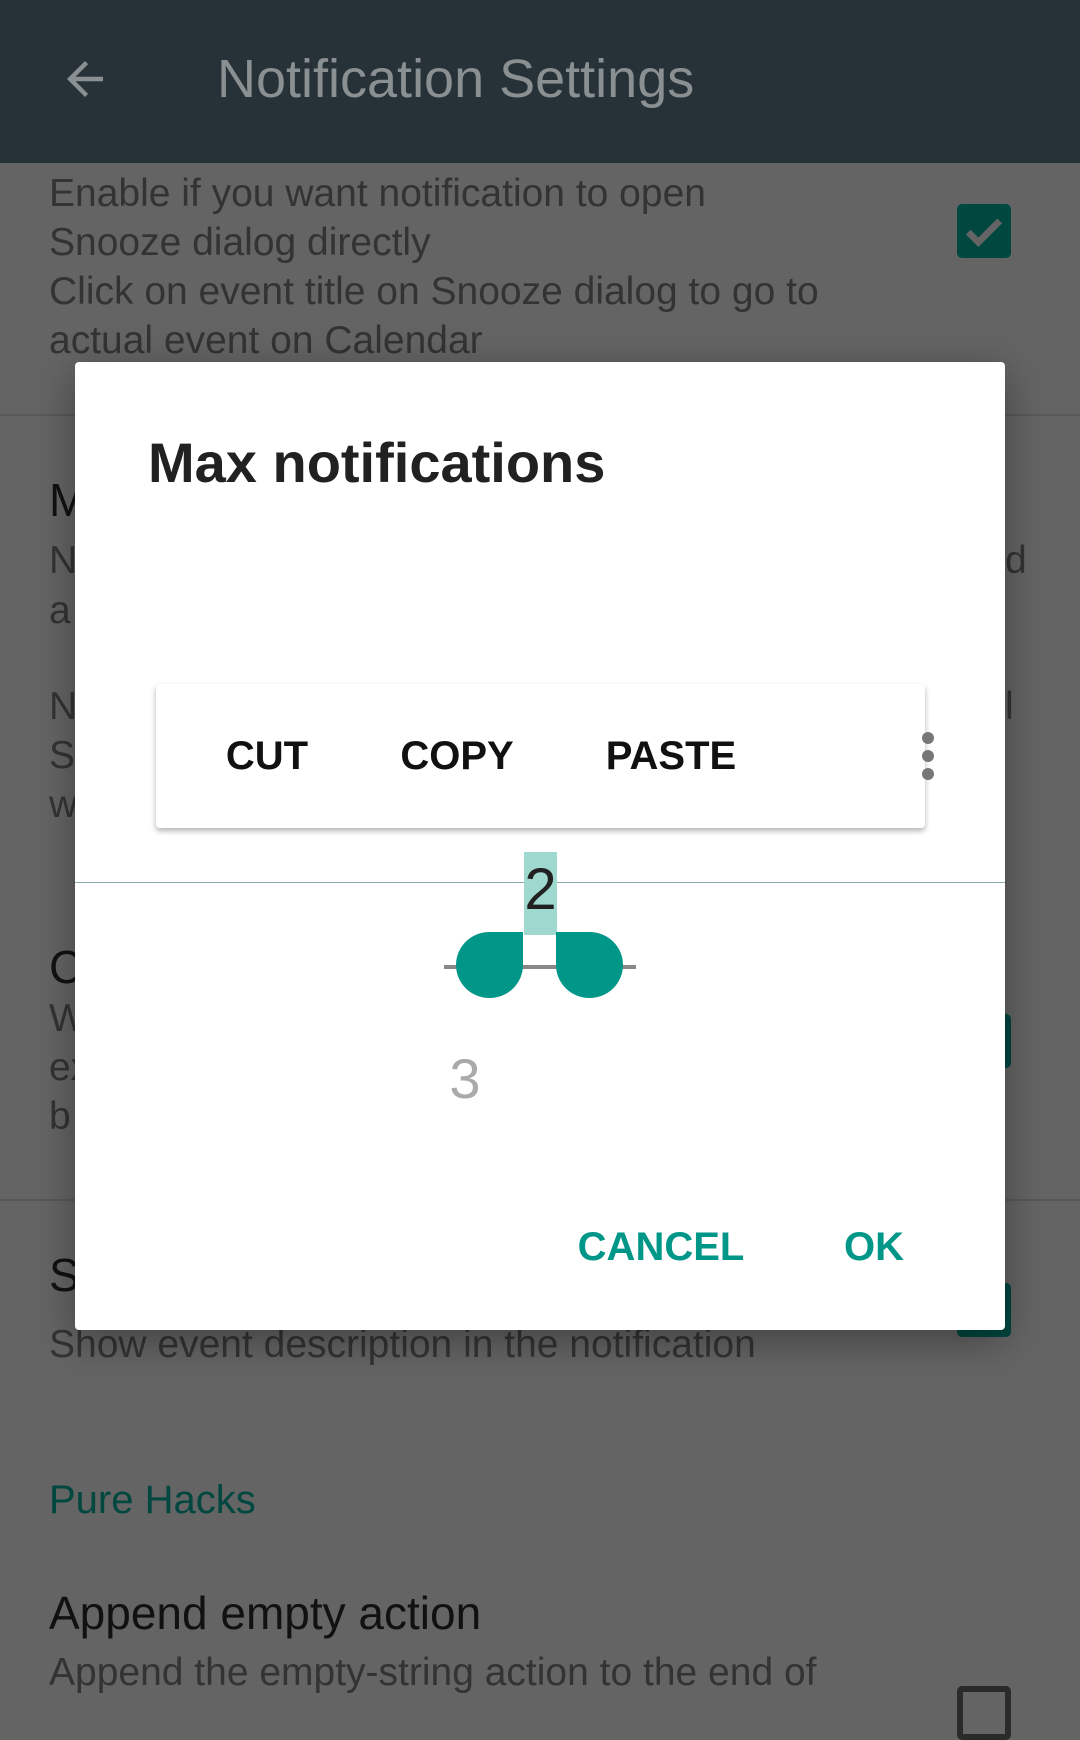 This screenshot has height=1740, width=1080. I want to click on fragment: l, so click(1009, 706).